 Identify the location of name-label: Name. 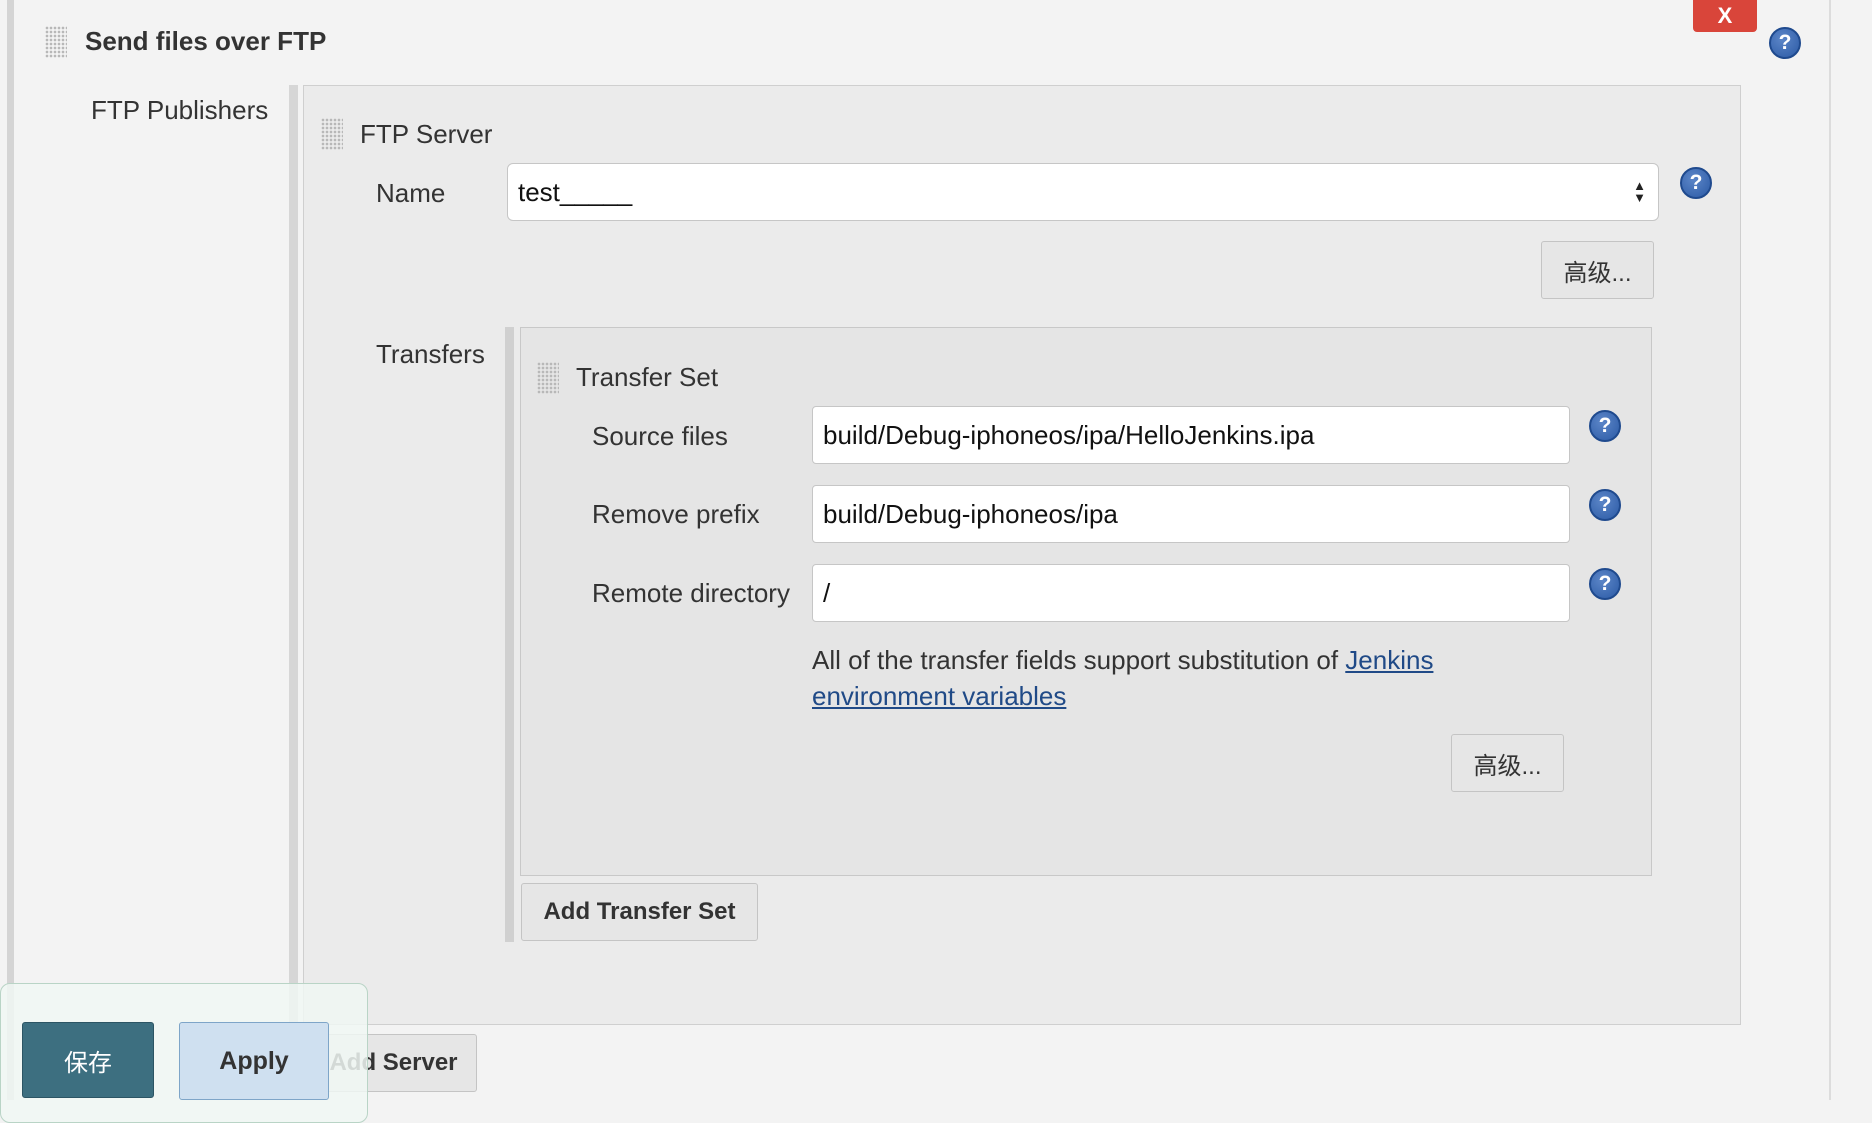
(411, 193).